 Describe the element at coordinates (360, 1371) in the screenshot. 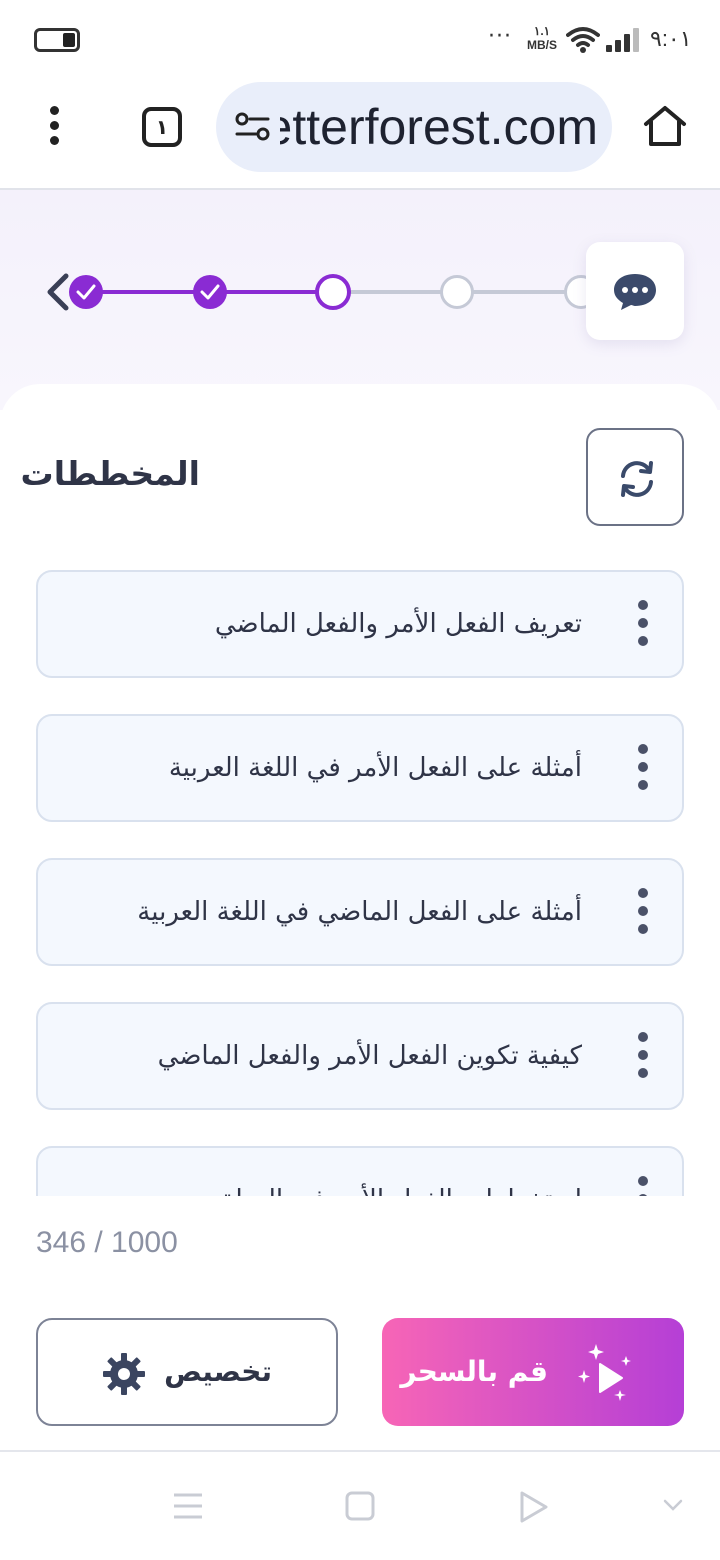

I see `action-footer: تخصيص قم بالسحر` at that location.